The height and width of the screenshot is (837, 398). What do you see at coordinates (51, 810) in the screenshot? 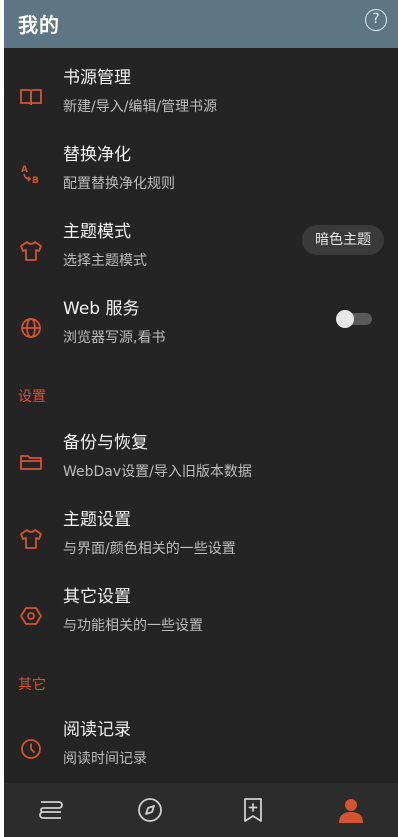
I see `bookshelf-icon` at bounding box center [51, 810].